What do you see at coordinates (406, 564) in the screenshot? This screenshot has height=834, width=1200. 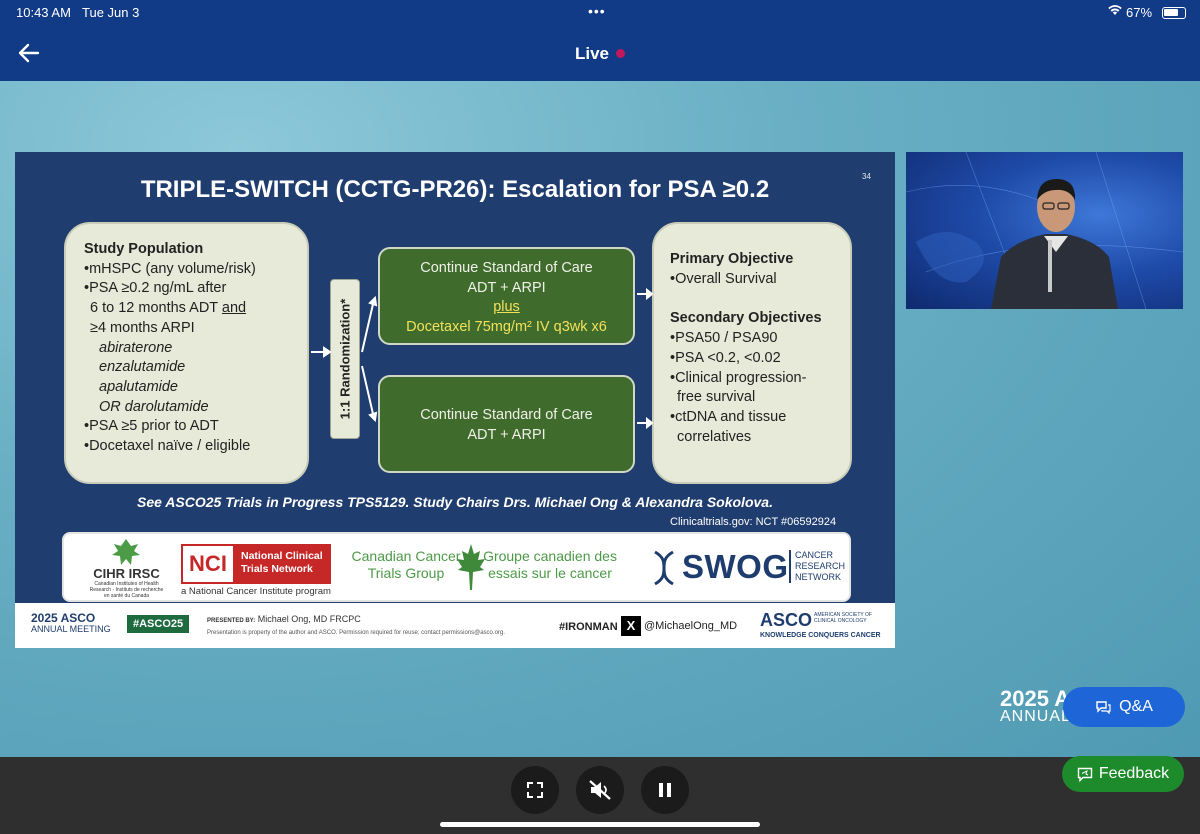 I see `cctg-english: Canadian Cancer Trials Group` at bounding box center [406, 564].